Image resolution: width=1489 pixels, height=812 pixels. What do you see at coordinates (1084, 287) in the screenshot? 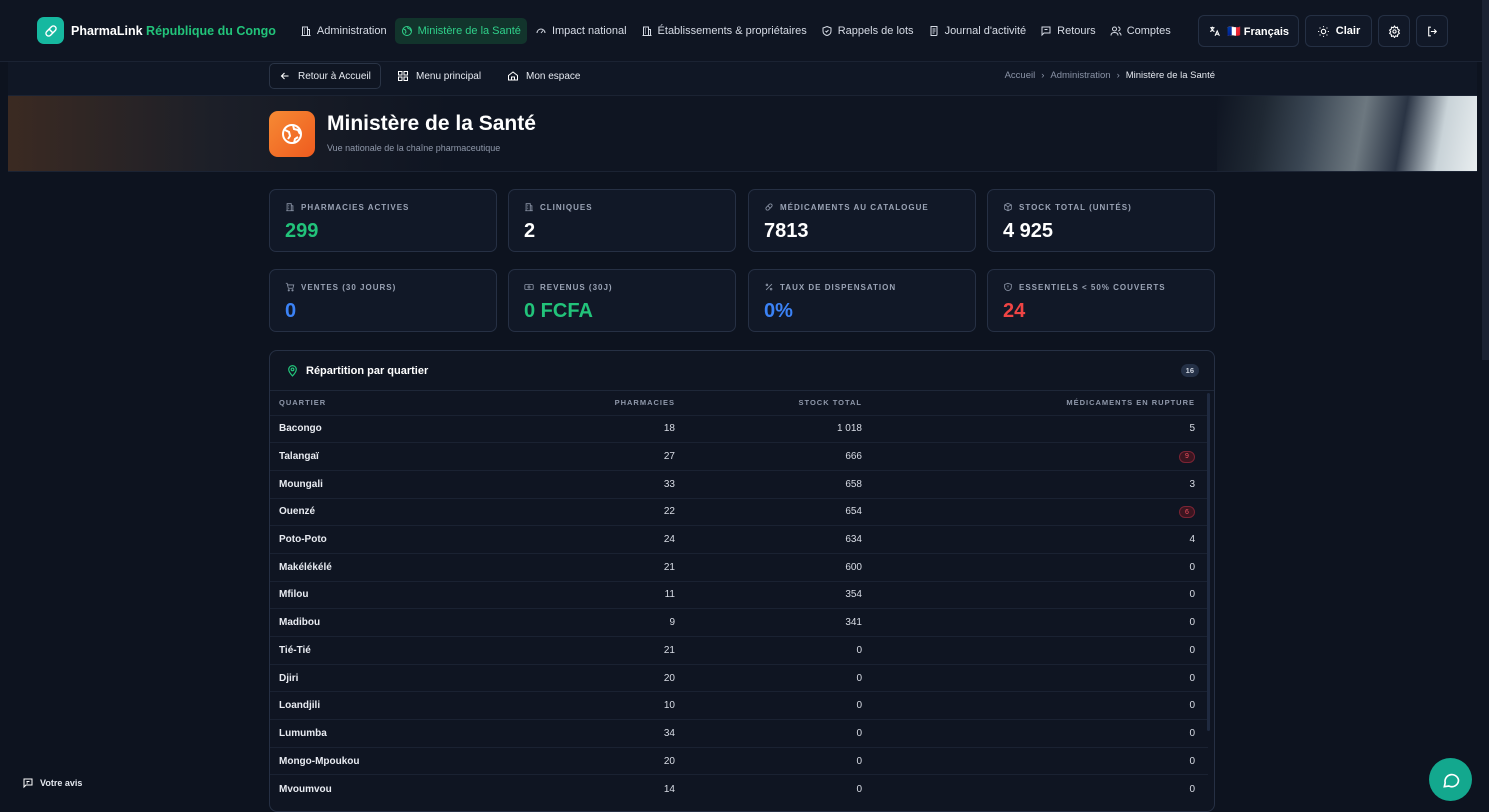
I see `stat-label: ESSENTIELS < 50% COUVERTS` at bounding box center [1084, 287].